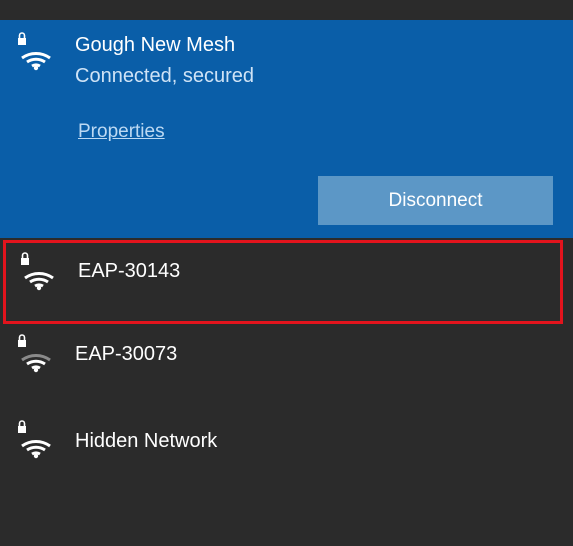 Image resolution: width=573 pixels, height=546 pixels. I want to click on properties-link: Properties, so click(121, 132).